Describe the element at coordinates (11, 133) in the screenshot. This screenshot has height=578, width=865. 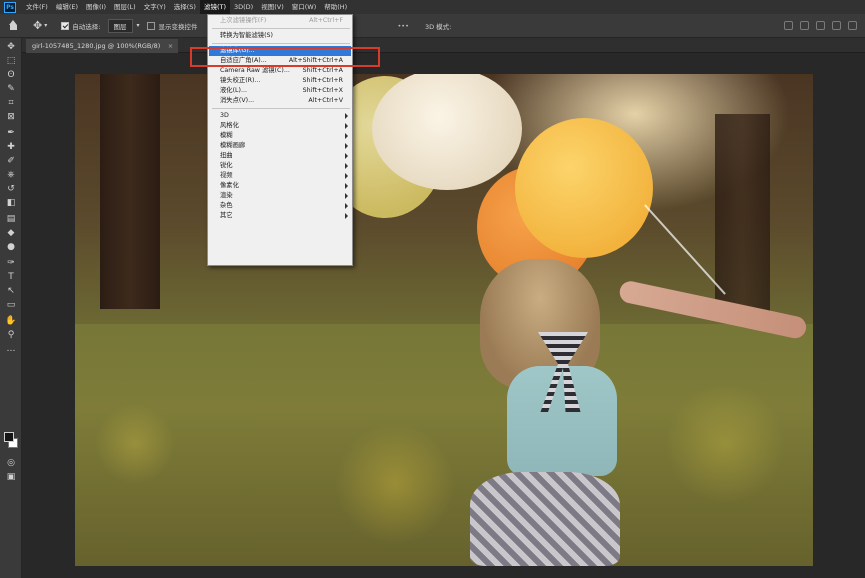
I see `eyedropper-icon: ✒` at that location.